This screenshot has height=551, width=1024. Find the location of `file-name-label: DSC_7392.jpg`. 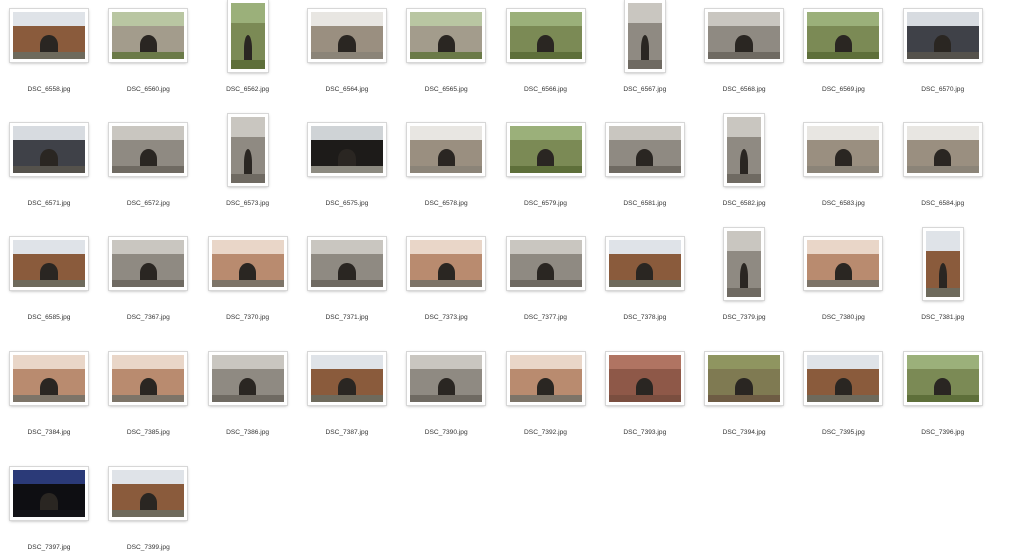

file-name-label: DSC_7392.jpg is located at coordinates (545, 432).